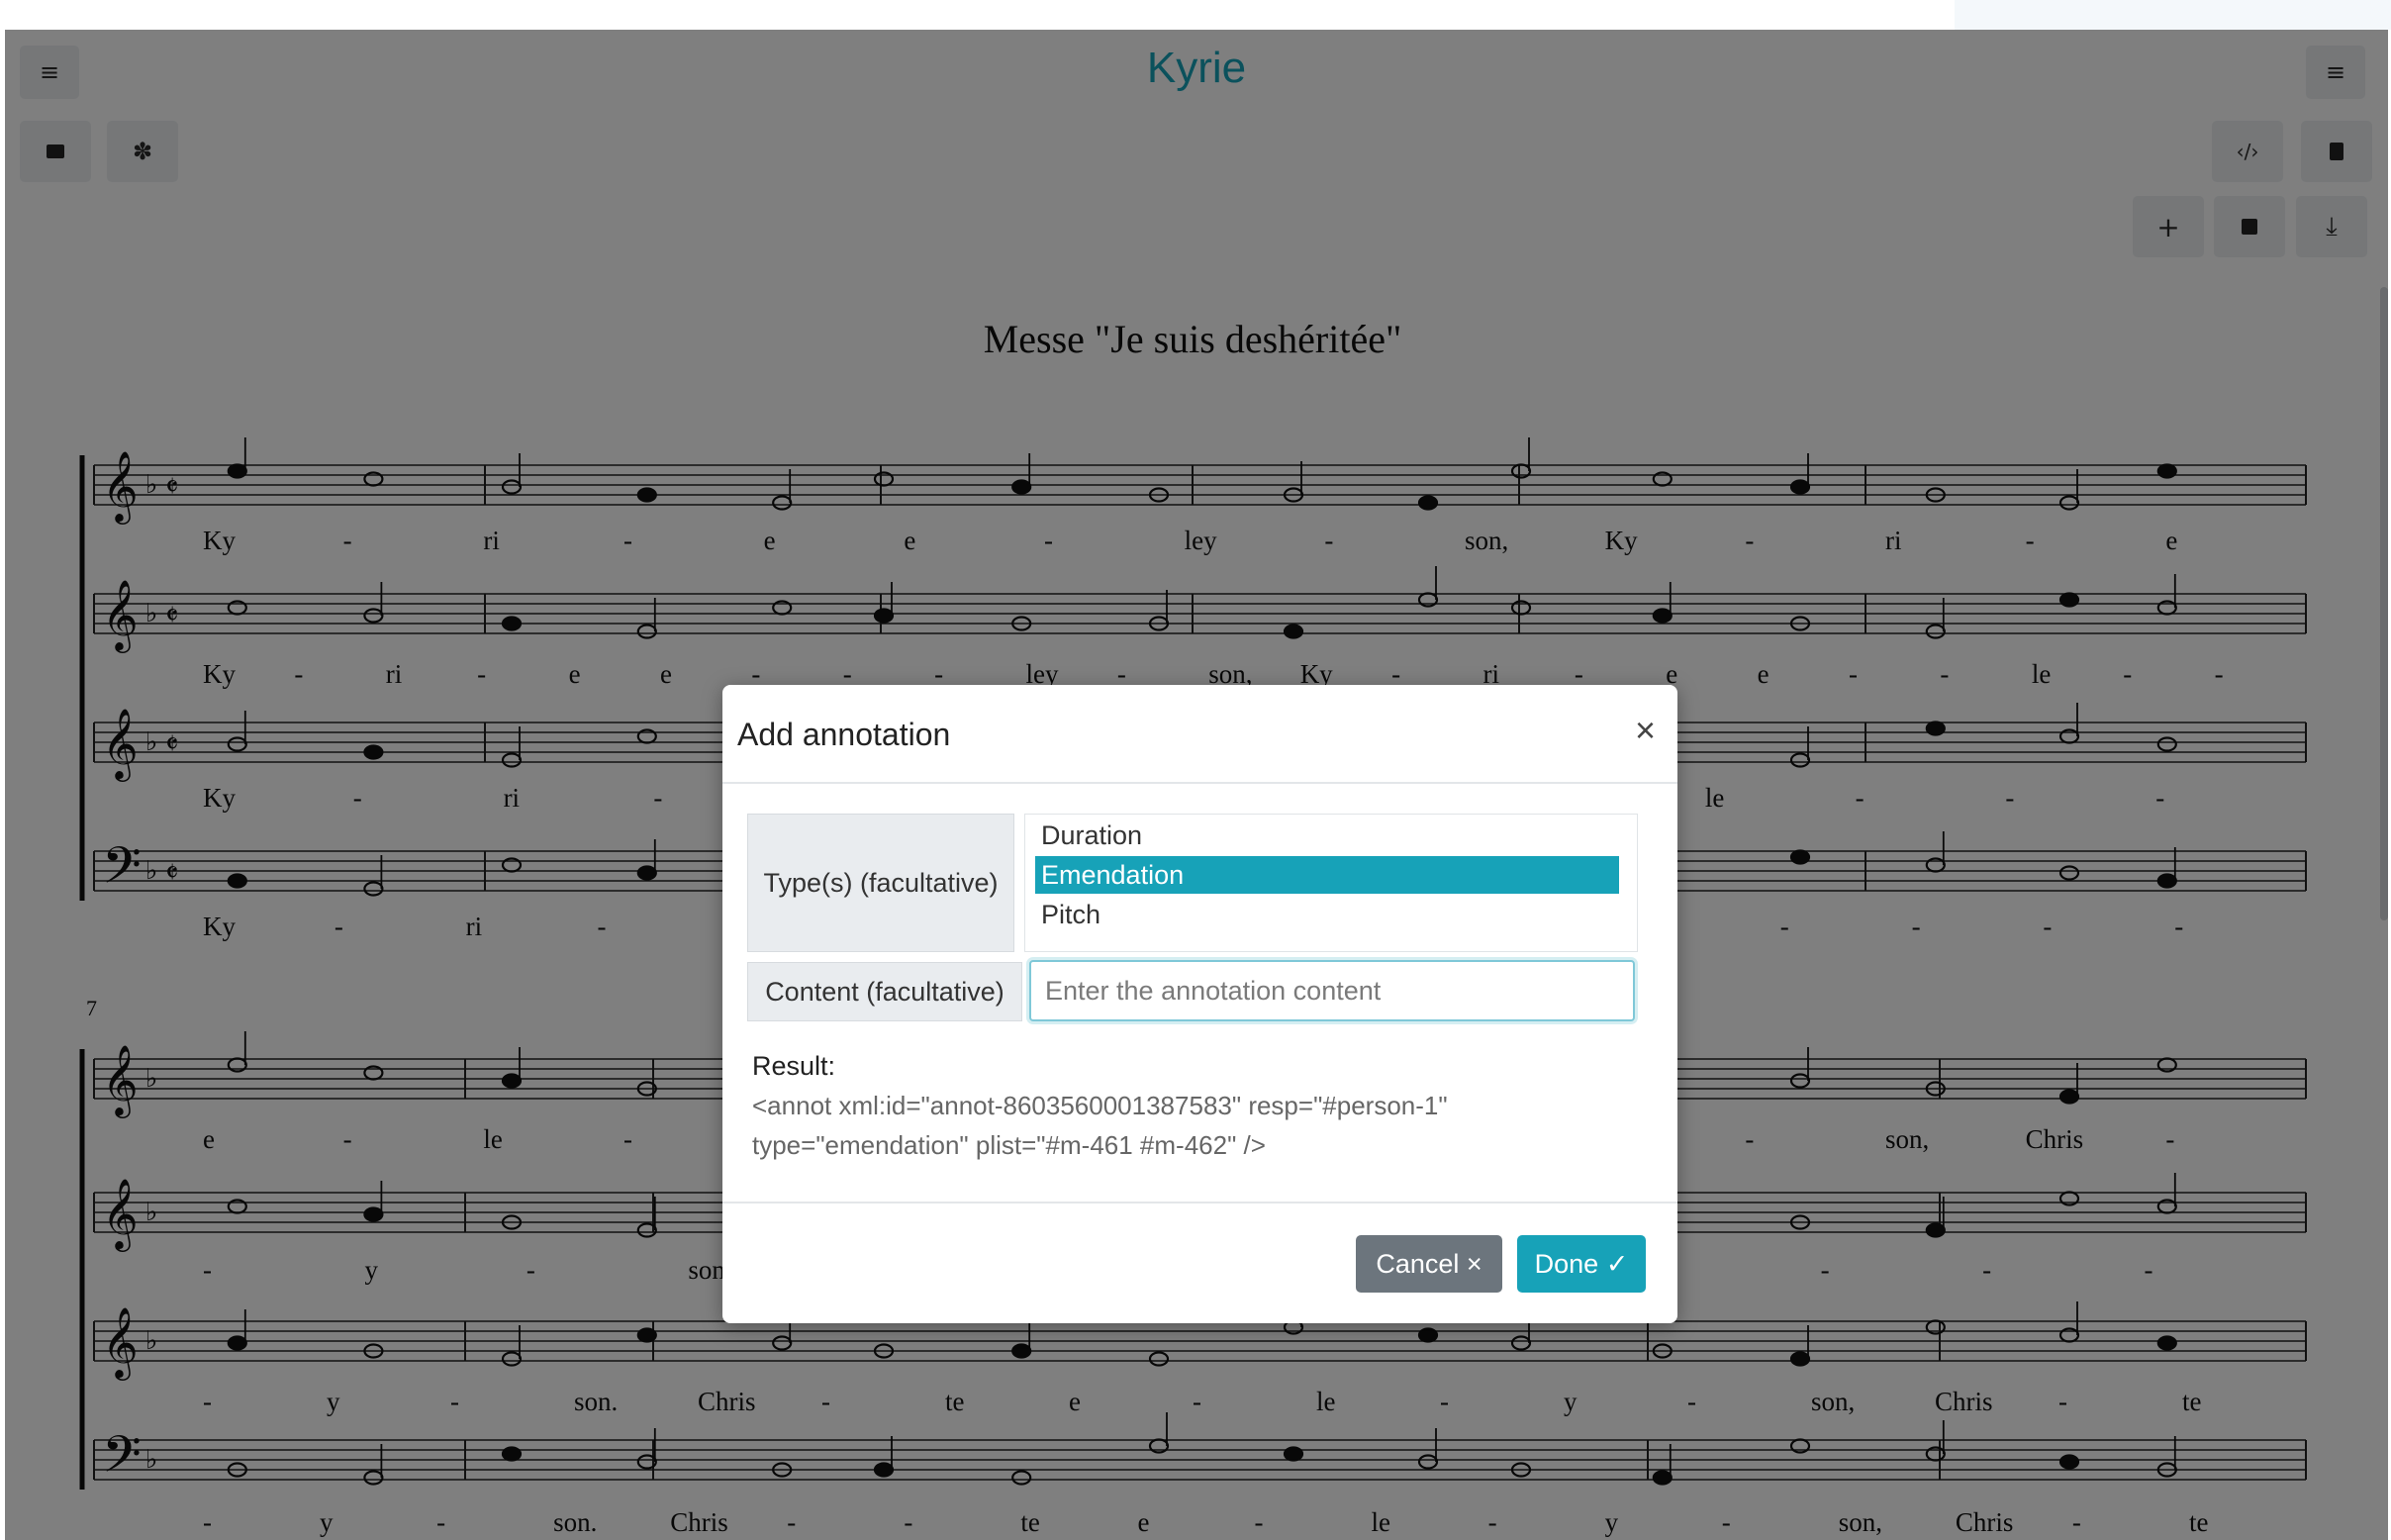  I want to click on content-label: Content (facultative), so click(885, 991).